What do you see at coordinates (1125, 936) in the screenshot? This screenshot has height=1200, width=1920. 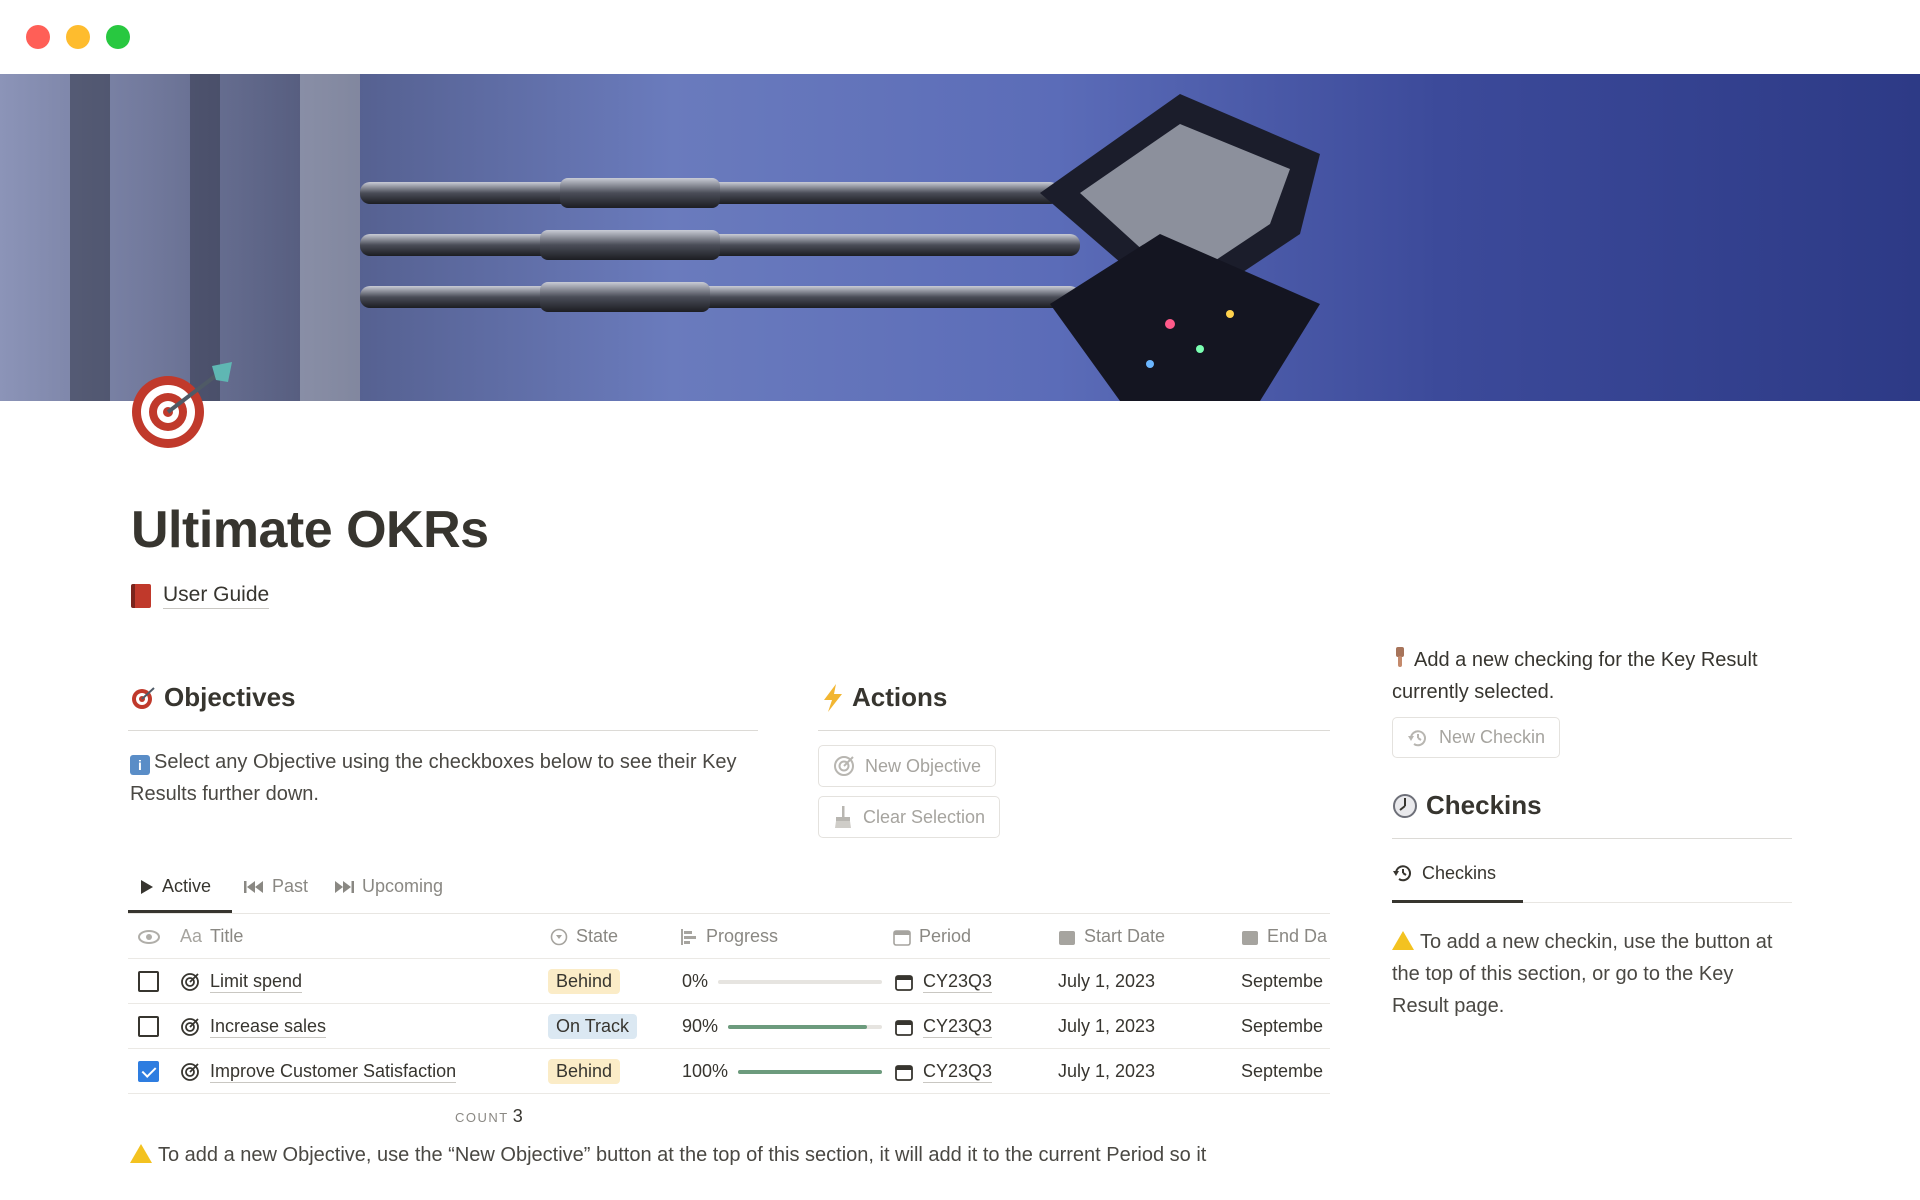 I see `column-start-date-label: Start Date` at bounding box center [1125, 936].